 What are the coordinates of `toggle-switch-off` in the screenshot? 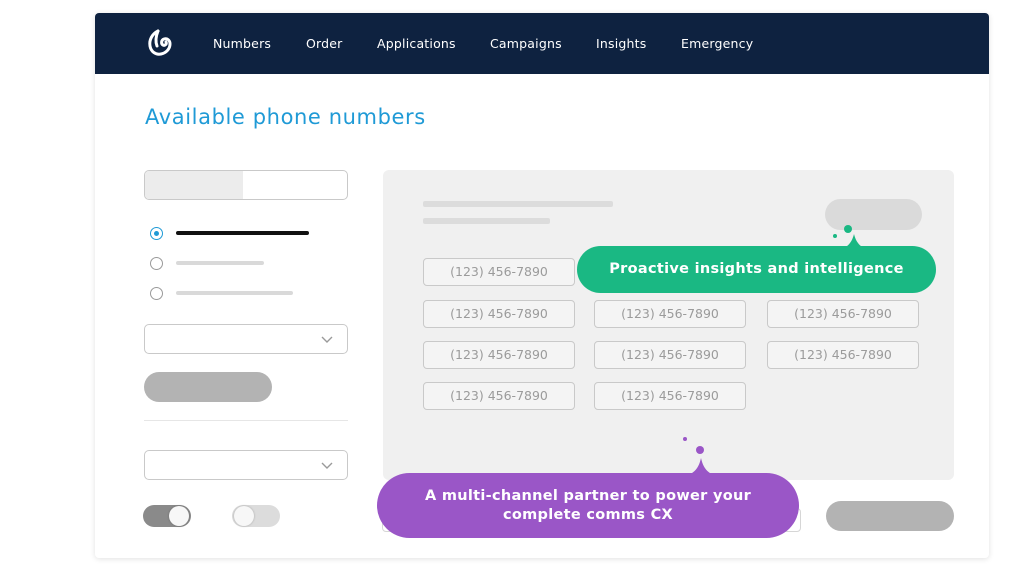 It's located at (256, 516).